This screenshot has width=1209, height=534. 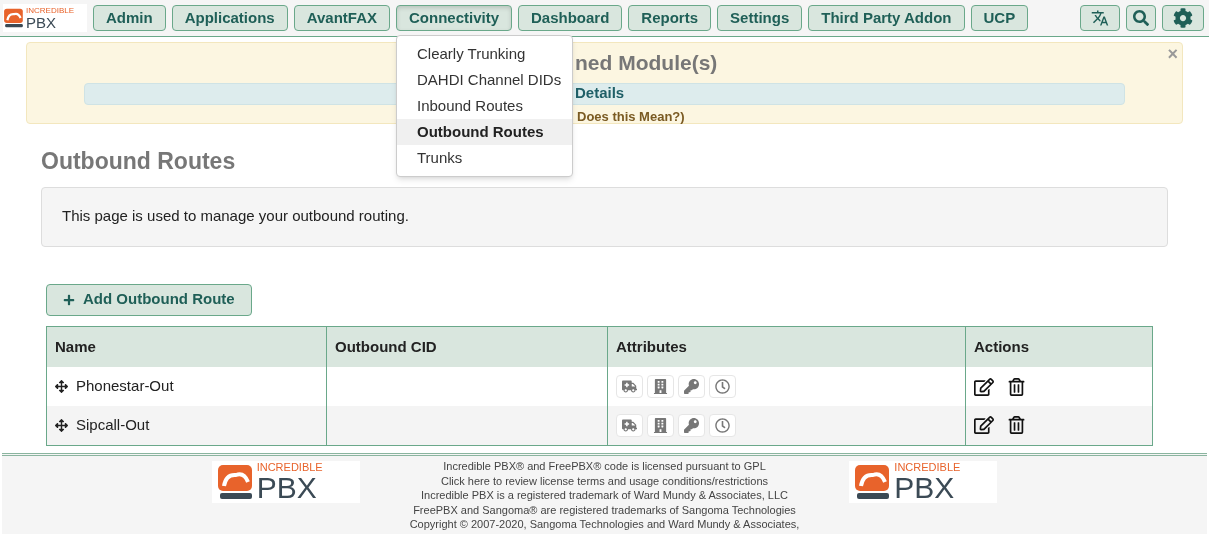 What do you see at coordinates (341, 18) in the screenshot?
I see `nav-menu-button: AvantFAX` at bounding box center [341, 18].